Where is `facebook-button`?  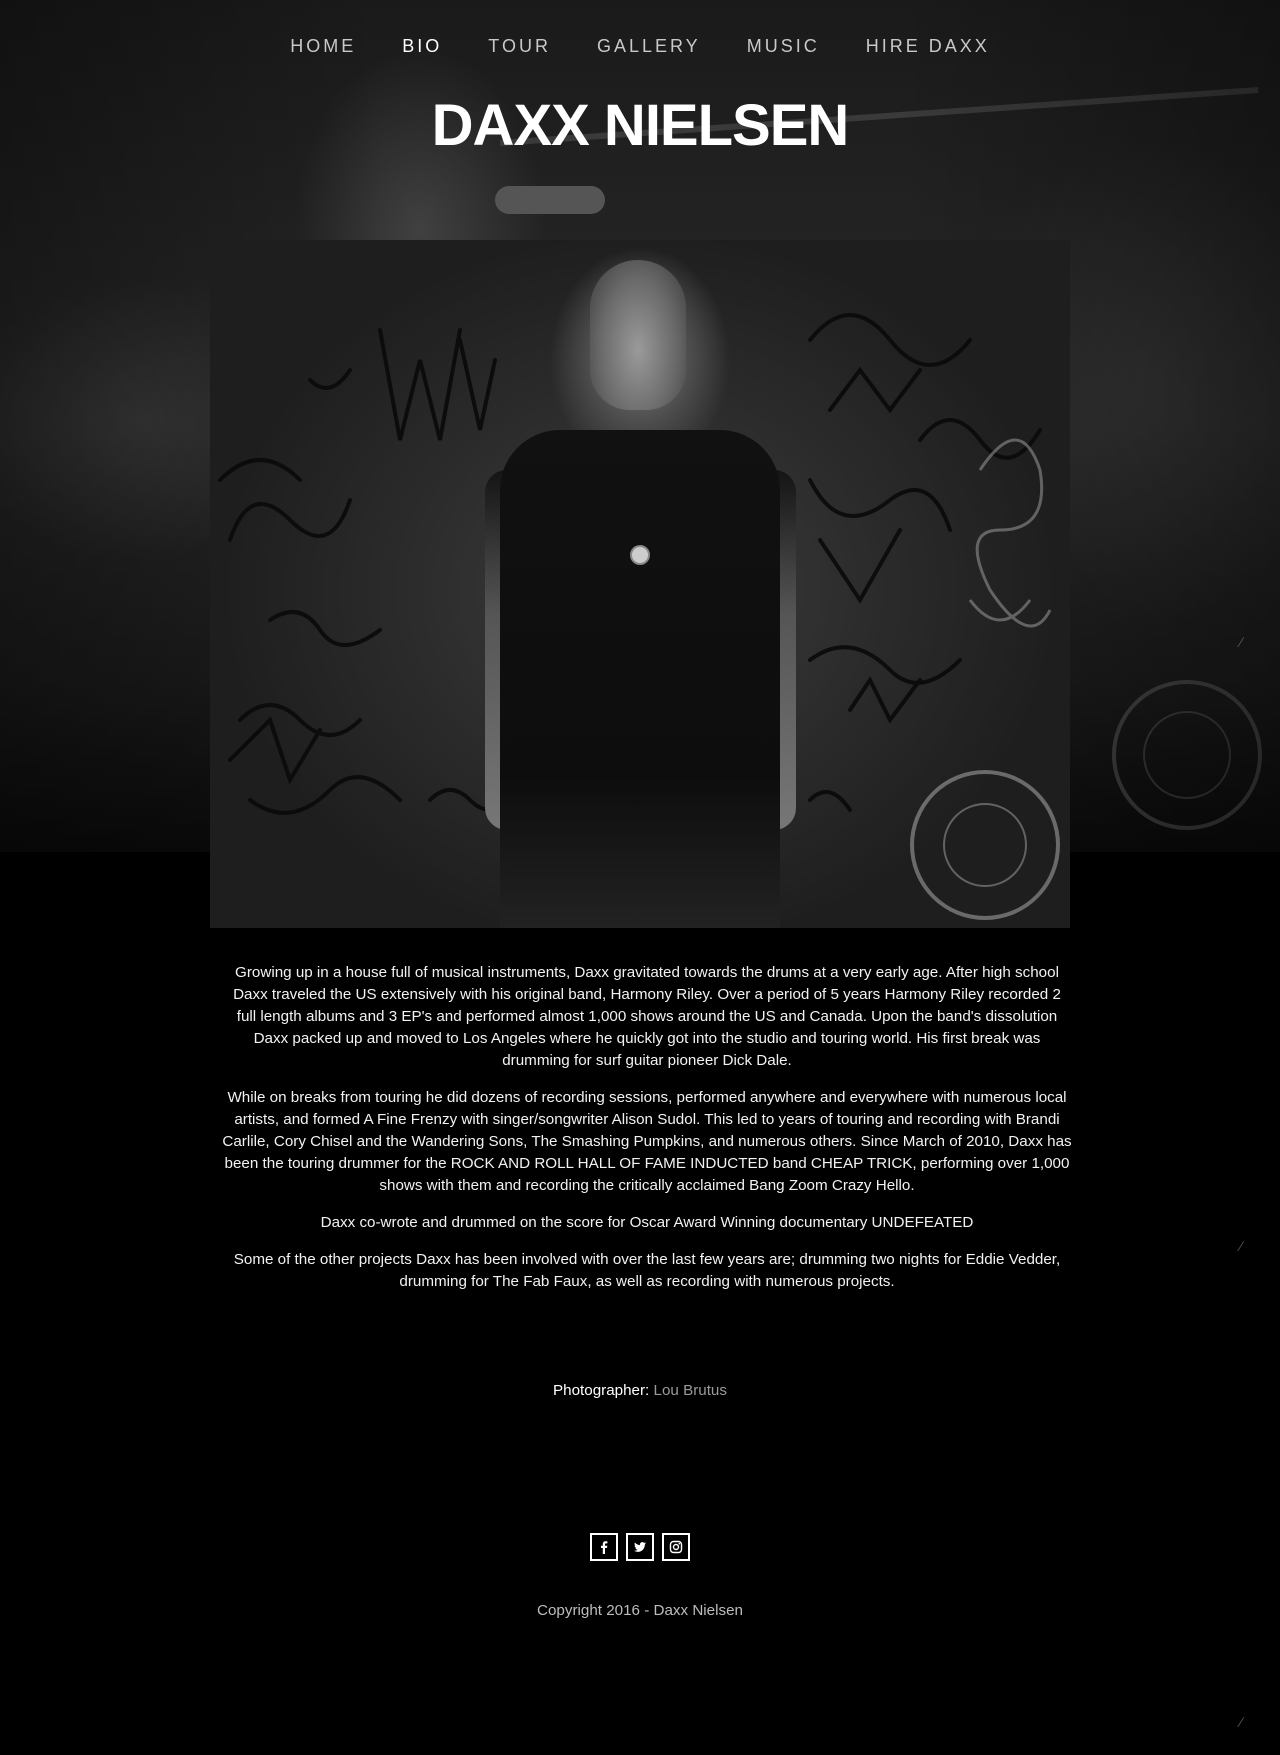
facebook-button is located at coordinates (604, 1547).